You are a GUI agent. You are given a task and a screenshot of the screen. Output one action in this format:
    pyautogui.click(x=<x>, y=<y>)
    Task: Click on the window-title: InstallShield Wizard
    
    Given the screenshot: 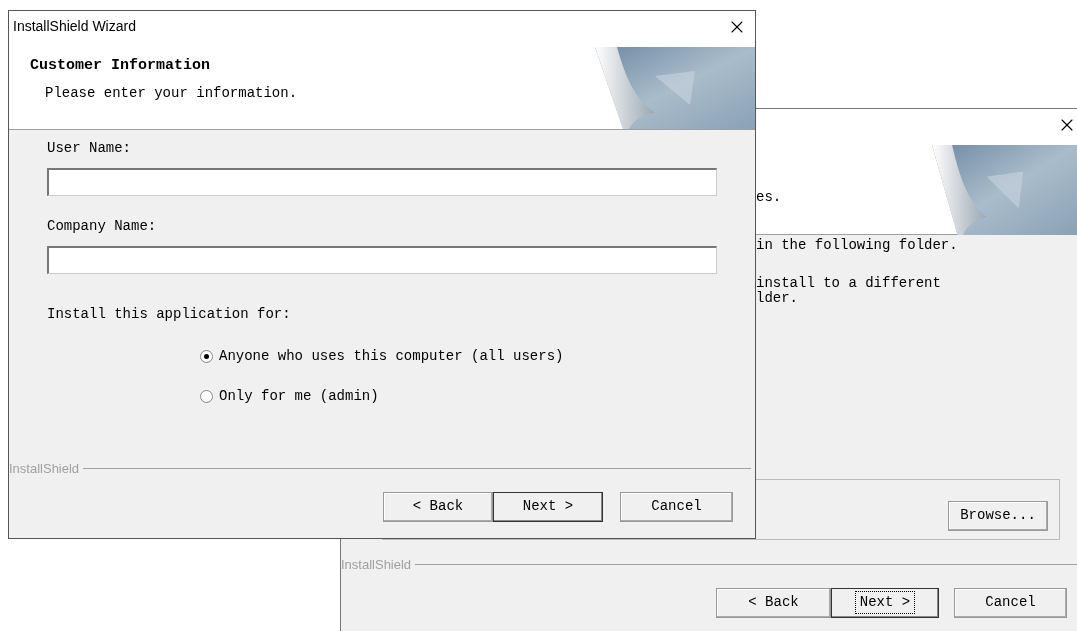 What is the action you would take?
    pyautogui.click(x=74, y=26)
    